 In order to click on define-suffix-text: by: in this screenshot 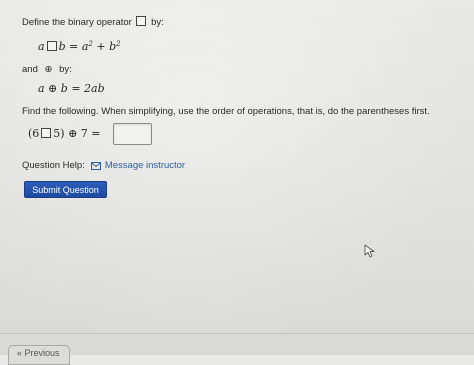, I will do `click(157, 22)`.